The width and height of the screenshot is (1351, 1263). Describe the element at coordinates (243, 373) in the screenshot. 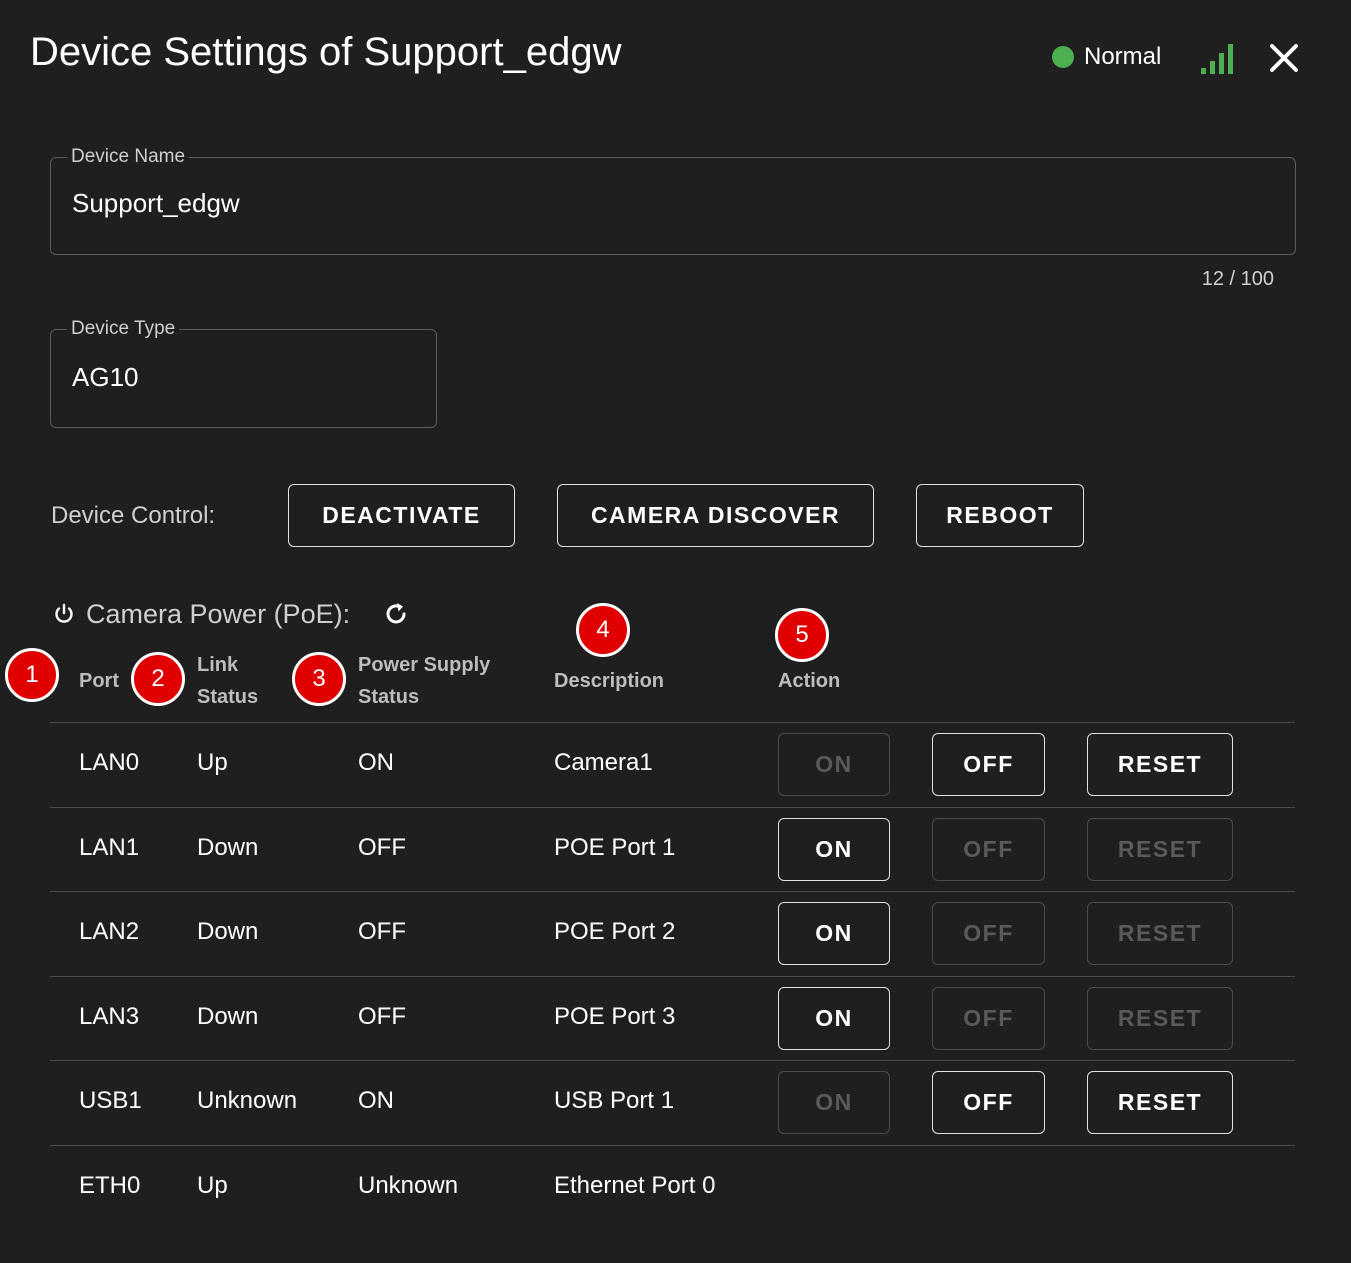

I see `device-type-field: Device Type AG10` at that location.